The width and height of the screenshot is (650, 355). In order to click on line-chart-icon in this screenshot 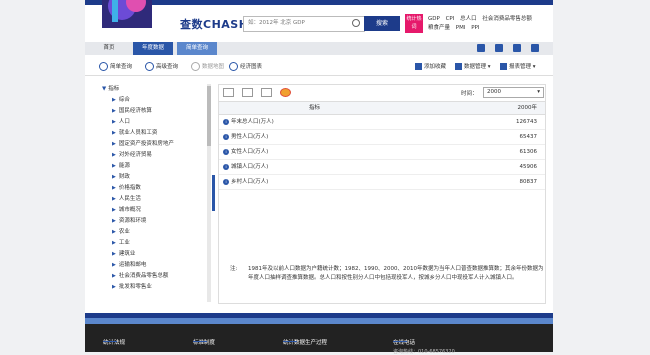, I will do `click(266, 92)`.